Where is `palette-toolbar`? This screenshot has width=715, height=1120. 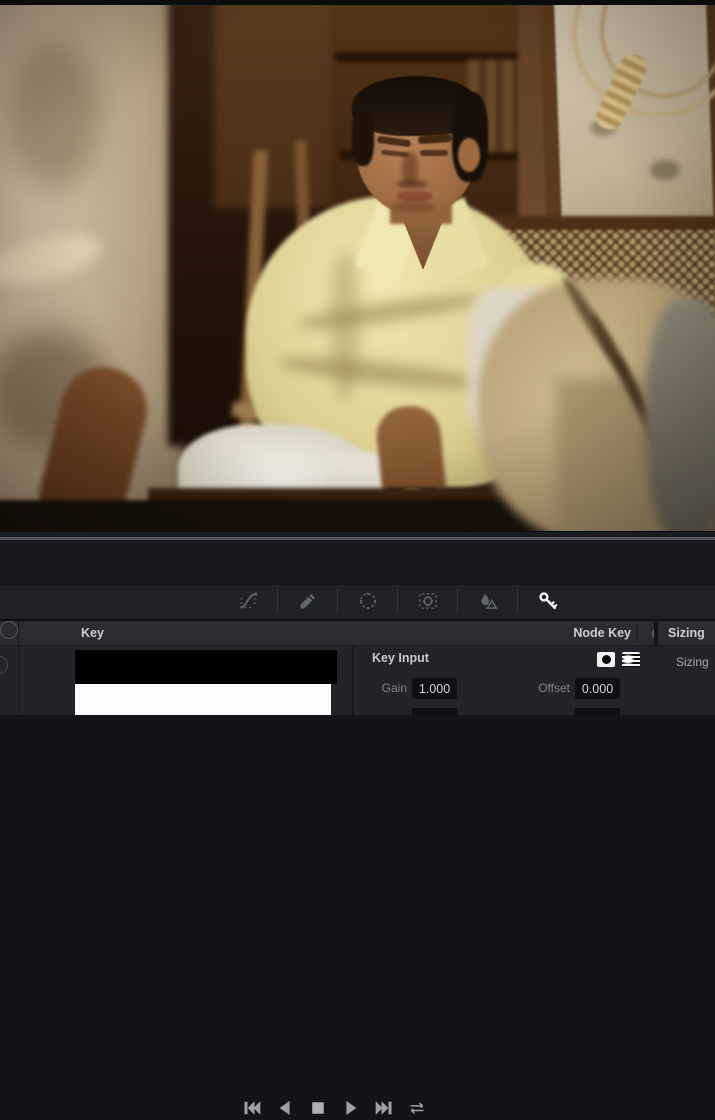 palette-toolbar is located at coordinates (357, 603).